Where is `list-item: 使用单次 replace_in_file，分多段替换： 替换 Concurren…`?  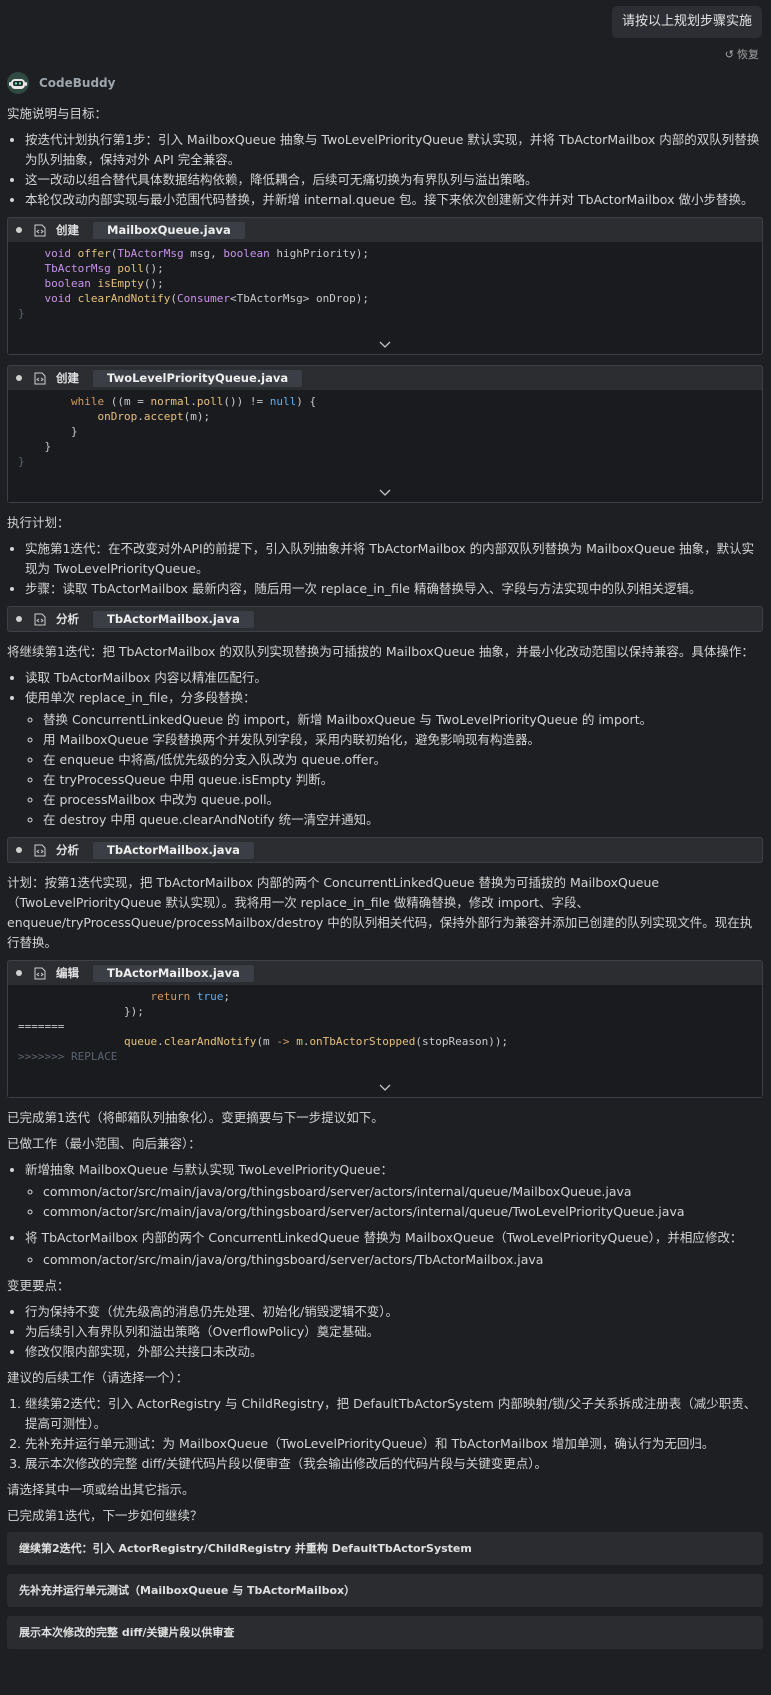
list-item: 使用单次 replace_in_file，分多段替换： 替换 Concurren… is located at coordinates (394, 759).